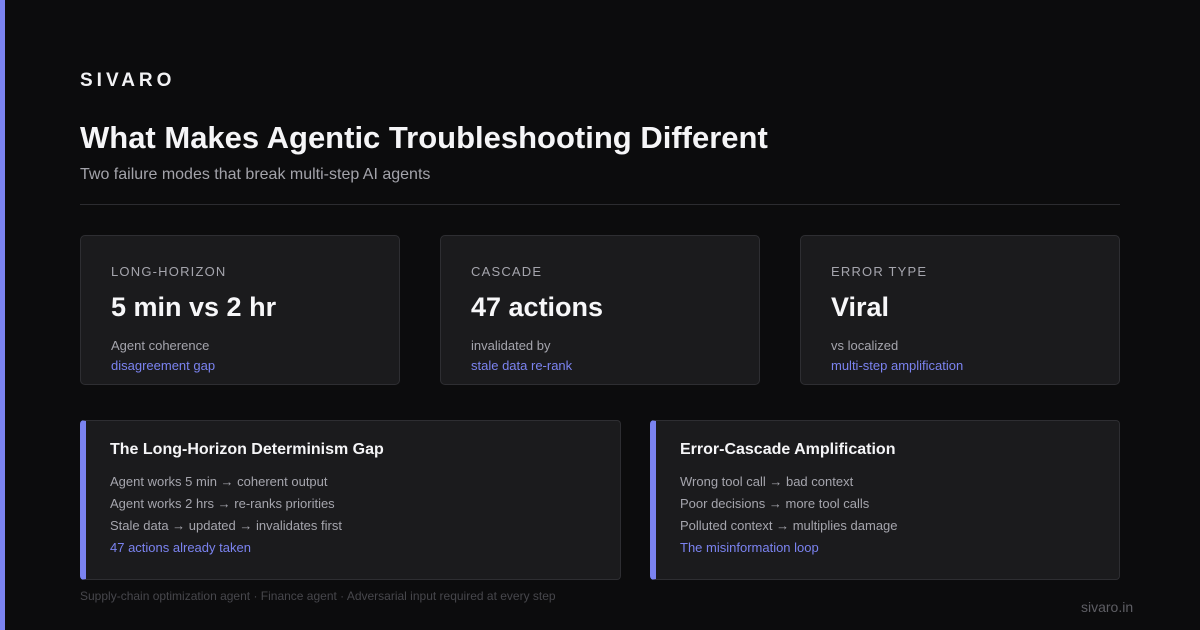 The width and height of the screenshot is (1200, 630). What do you see at coordinates (2, 315) in the screenshot?
I see `accent-bar` at bounding box center [2, 315].